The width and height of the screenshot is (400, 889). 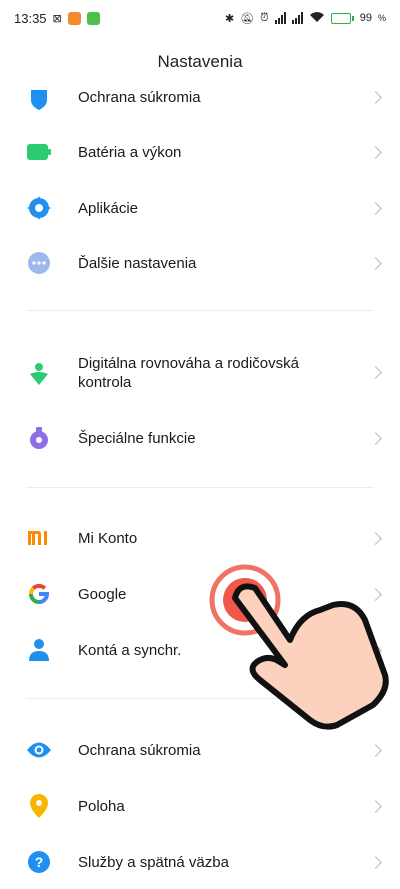 What do you see at coordinates (342, 18) in the screenshot?
I see `battery-status-icon` at bounding box center [342, 18].